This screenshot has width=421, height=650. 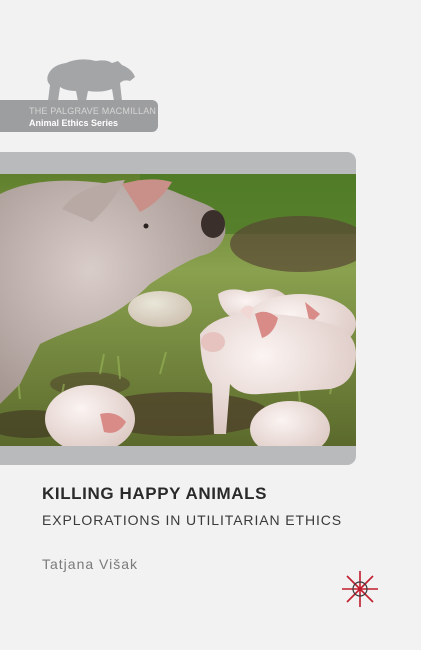 I want to click on bear-icon, so click(x=91, y=80).